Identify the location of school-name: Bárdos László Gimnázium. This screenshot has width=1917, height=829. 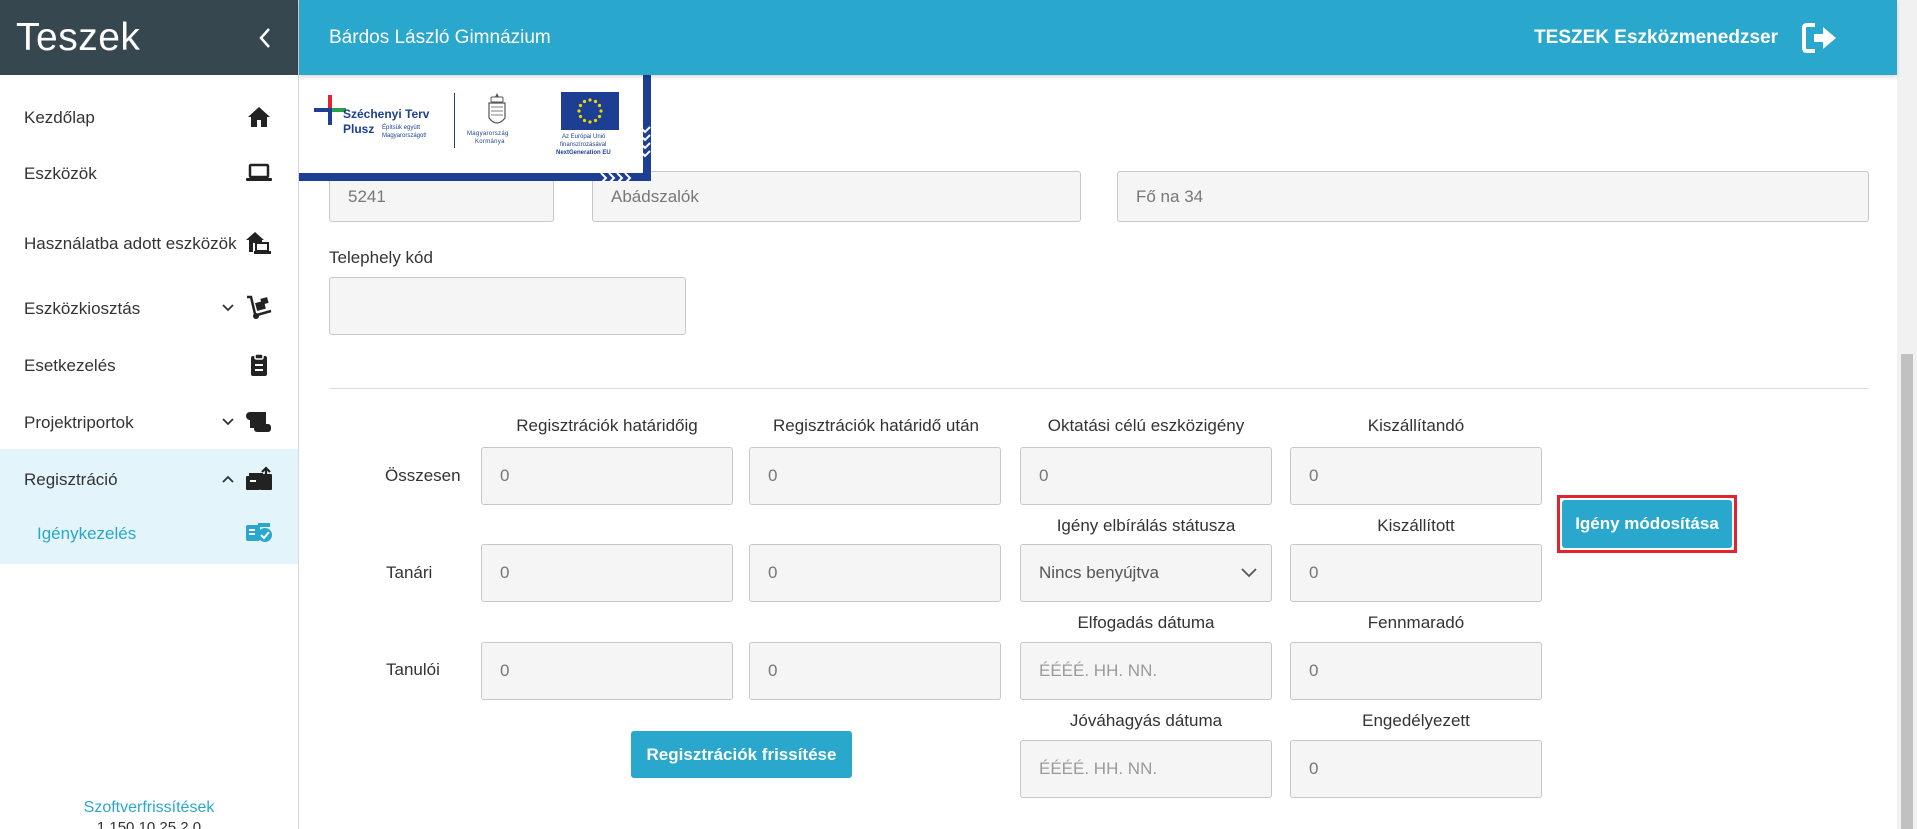
(440, 37).